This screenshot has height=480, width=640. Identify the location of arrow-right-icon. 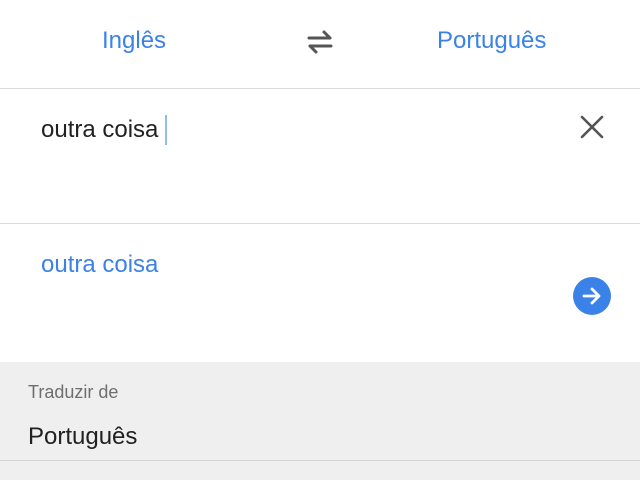
(591, 296).